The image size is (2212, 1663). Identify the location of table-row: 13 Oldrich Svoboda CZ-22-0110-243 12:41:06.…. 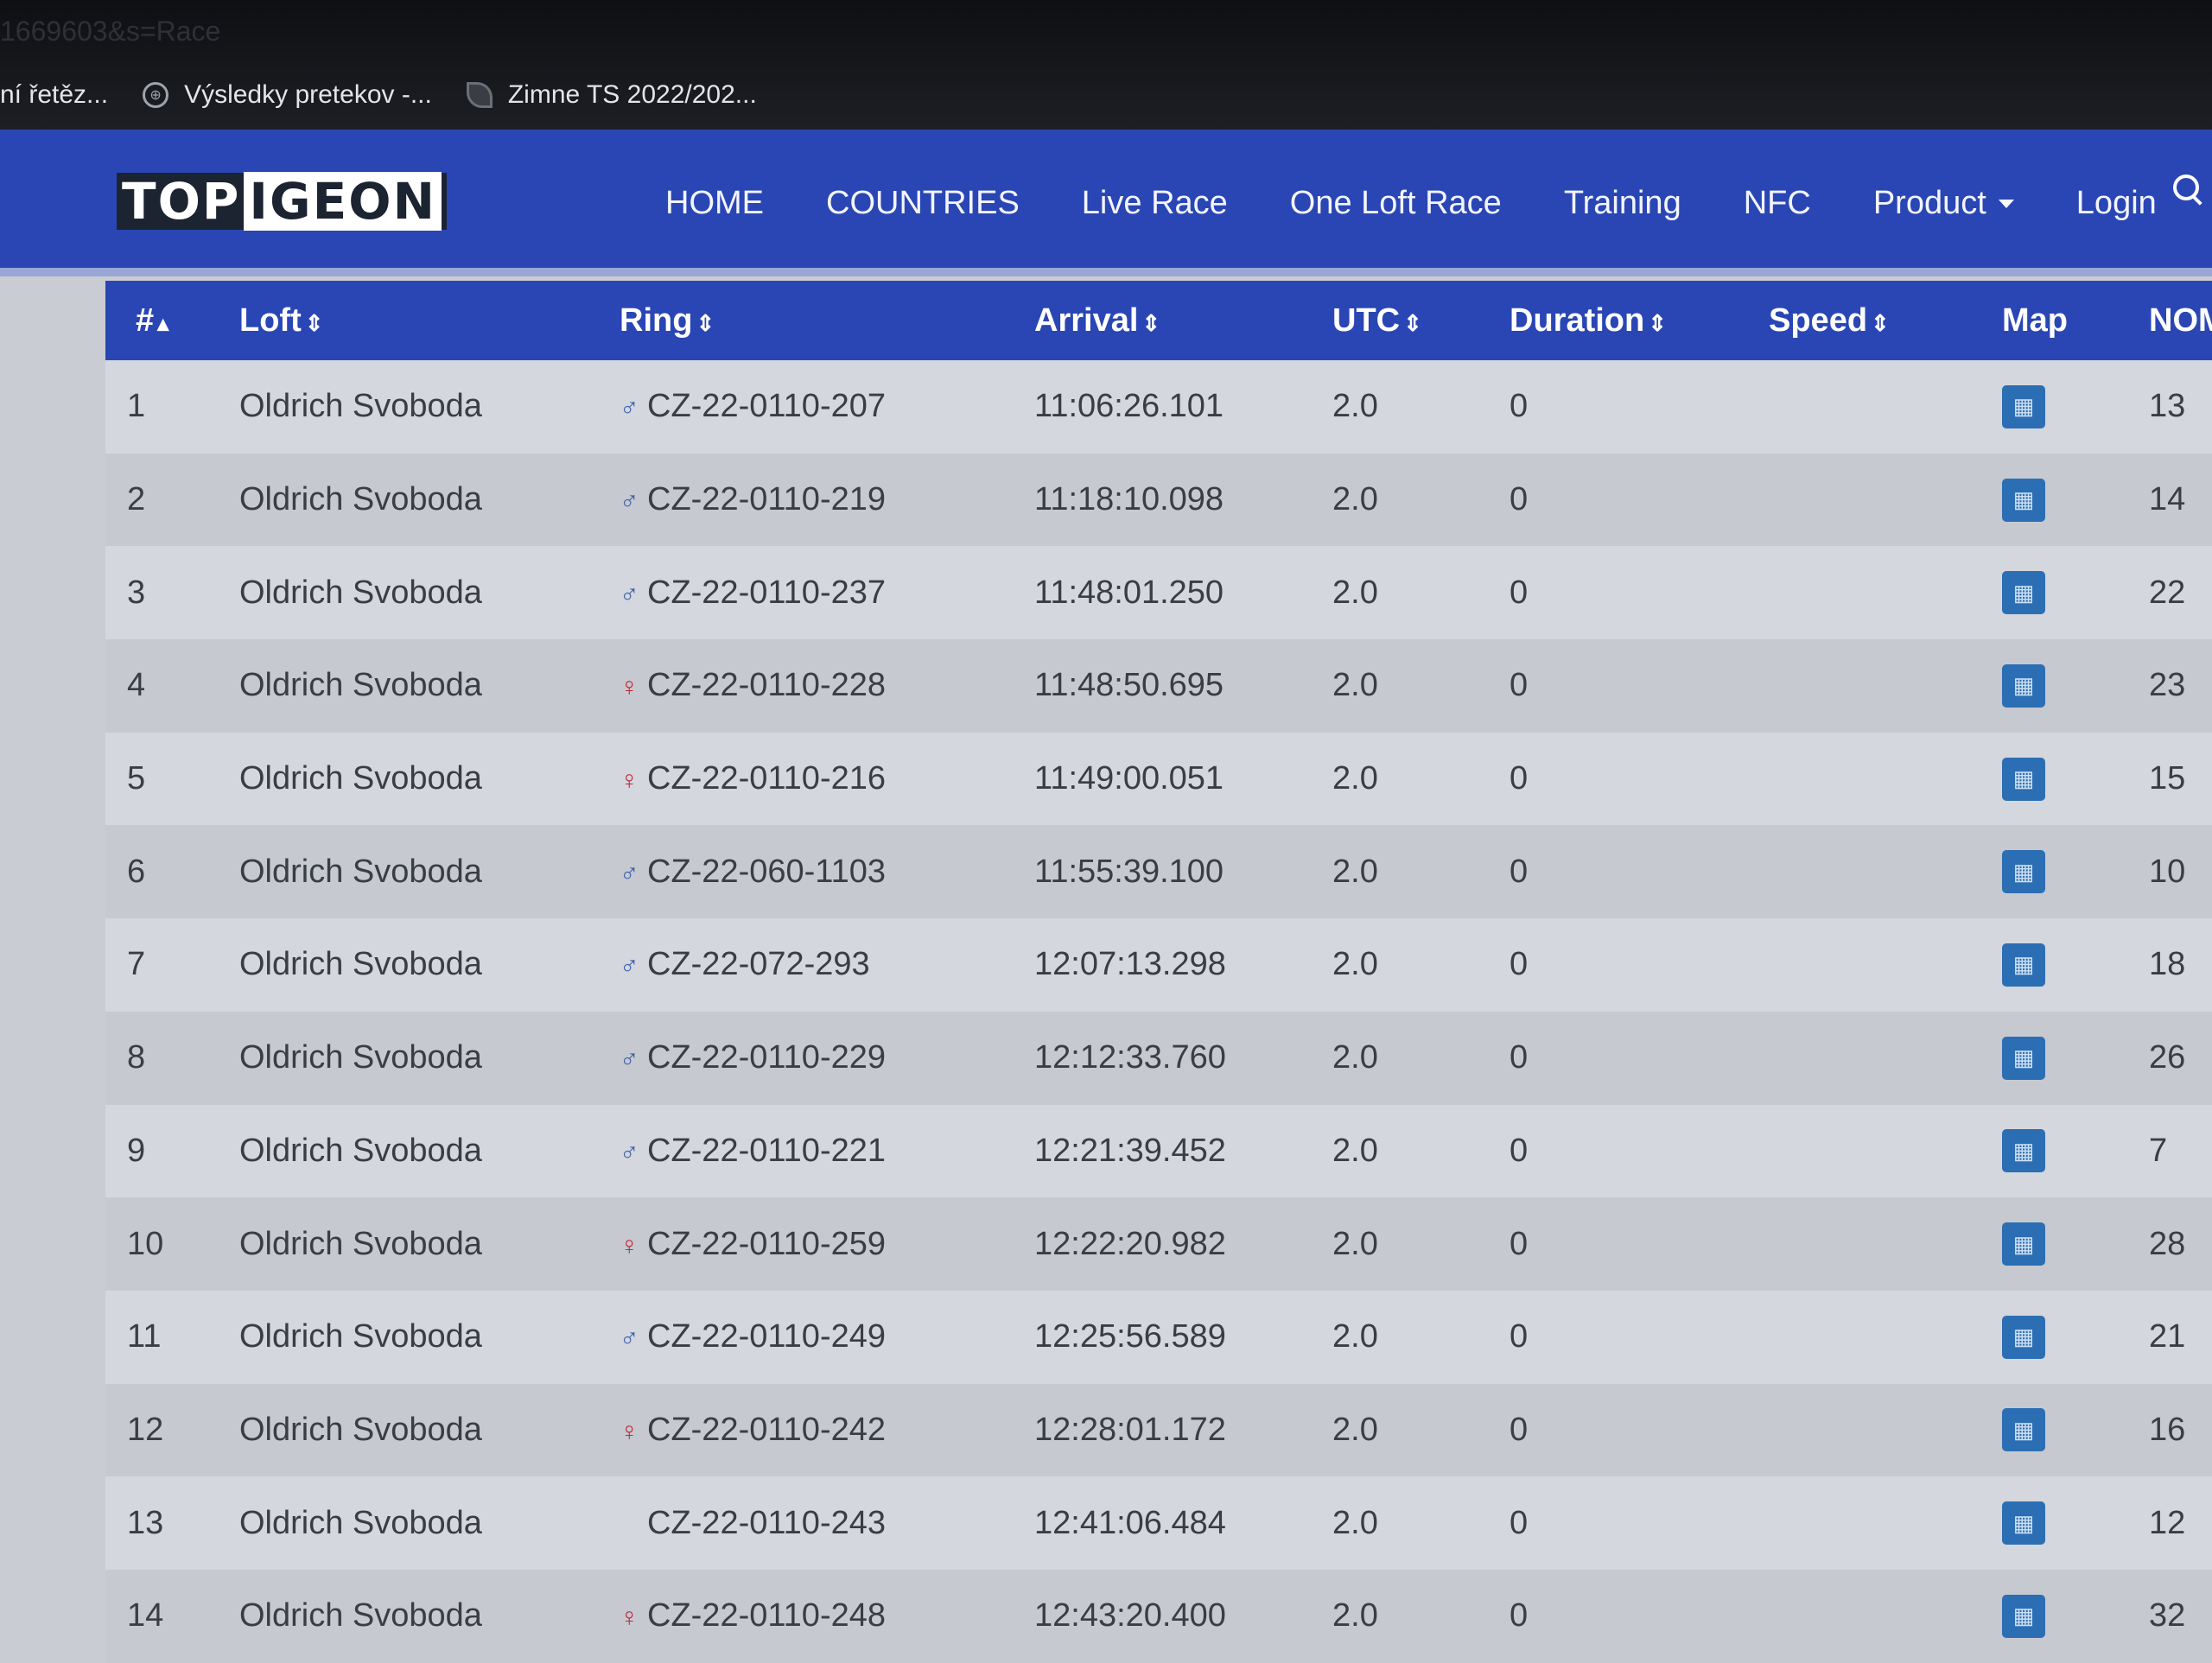
(1158, 1523).